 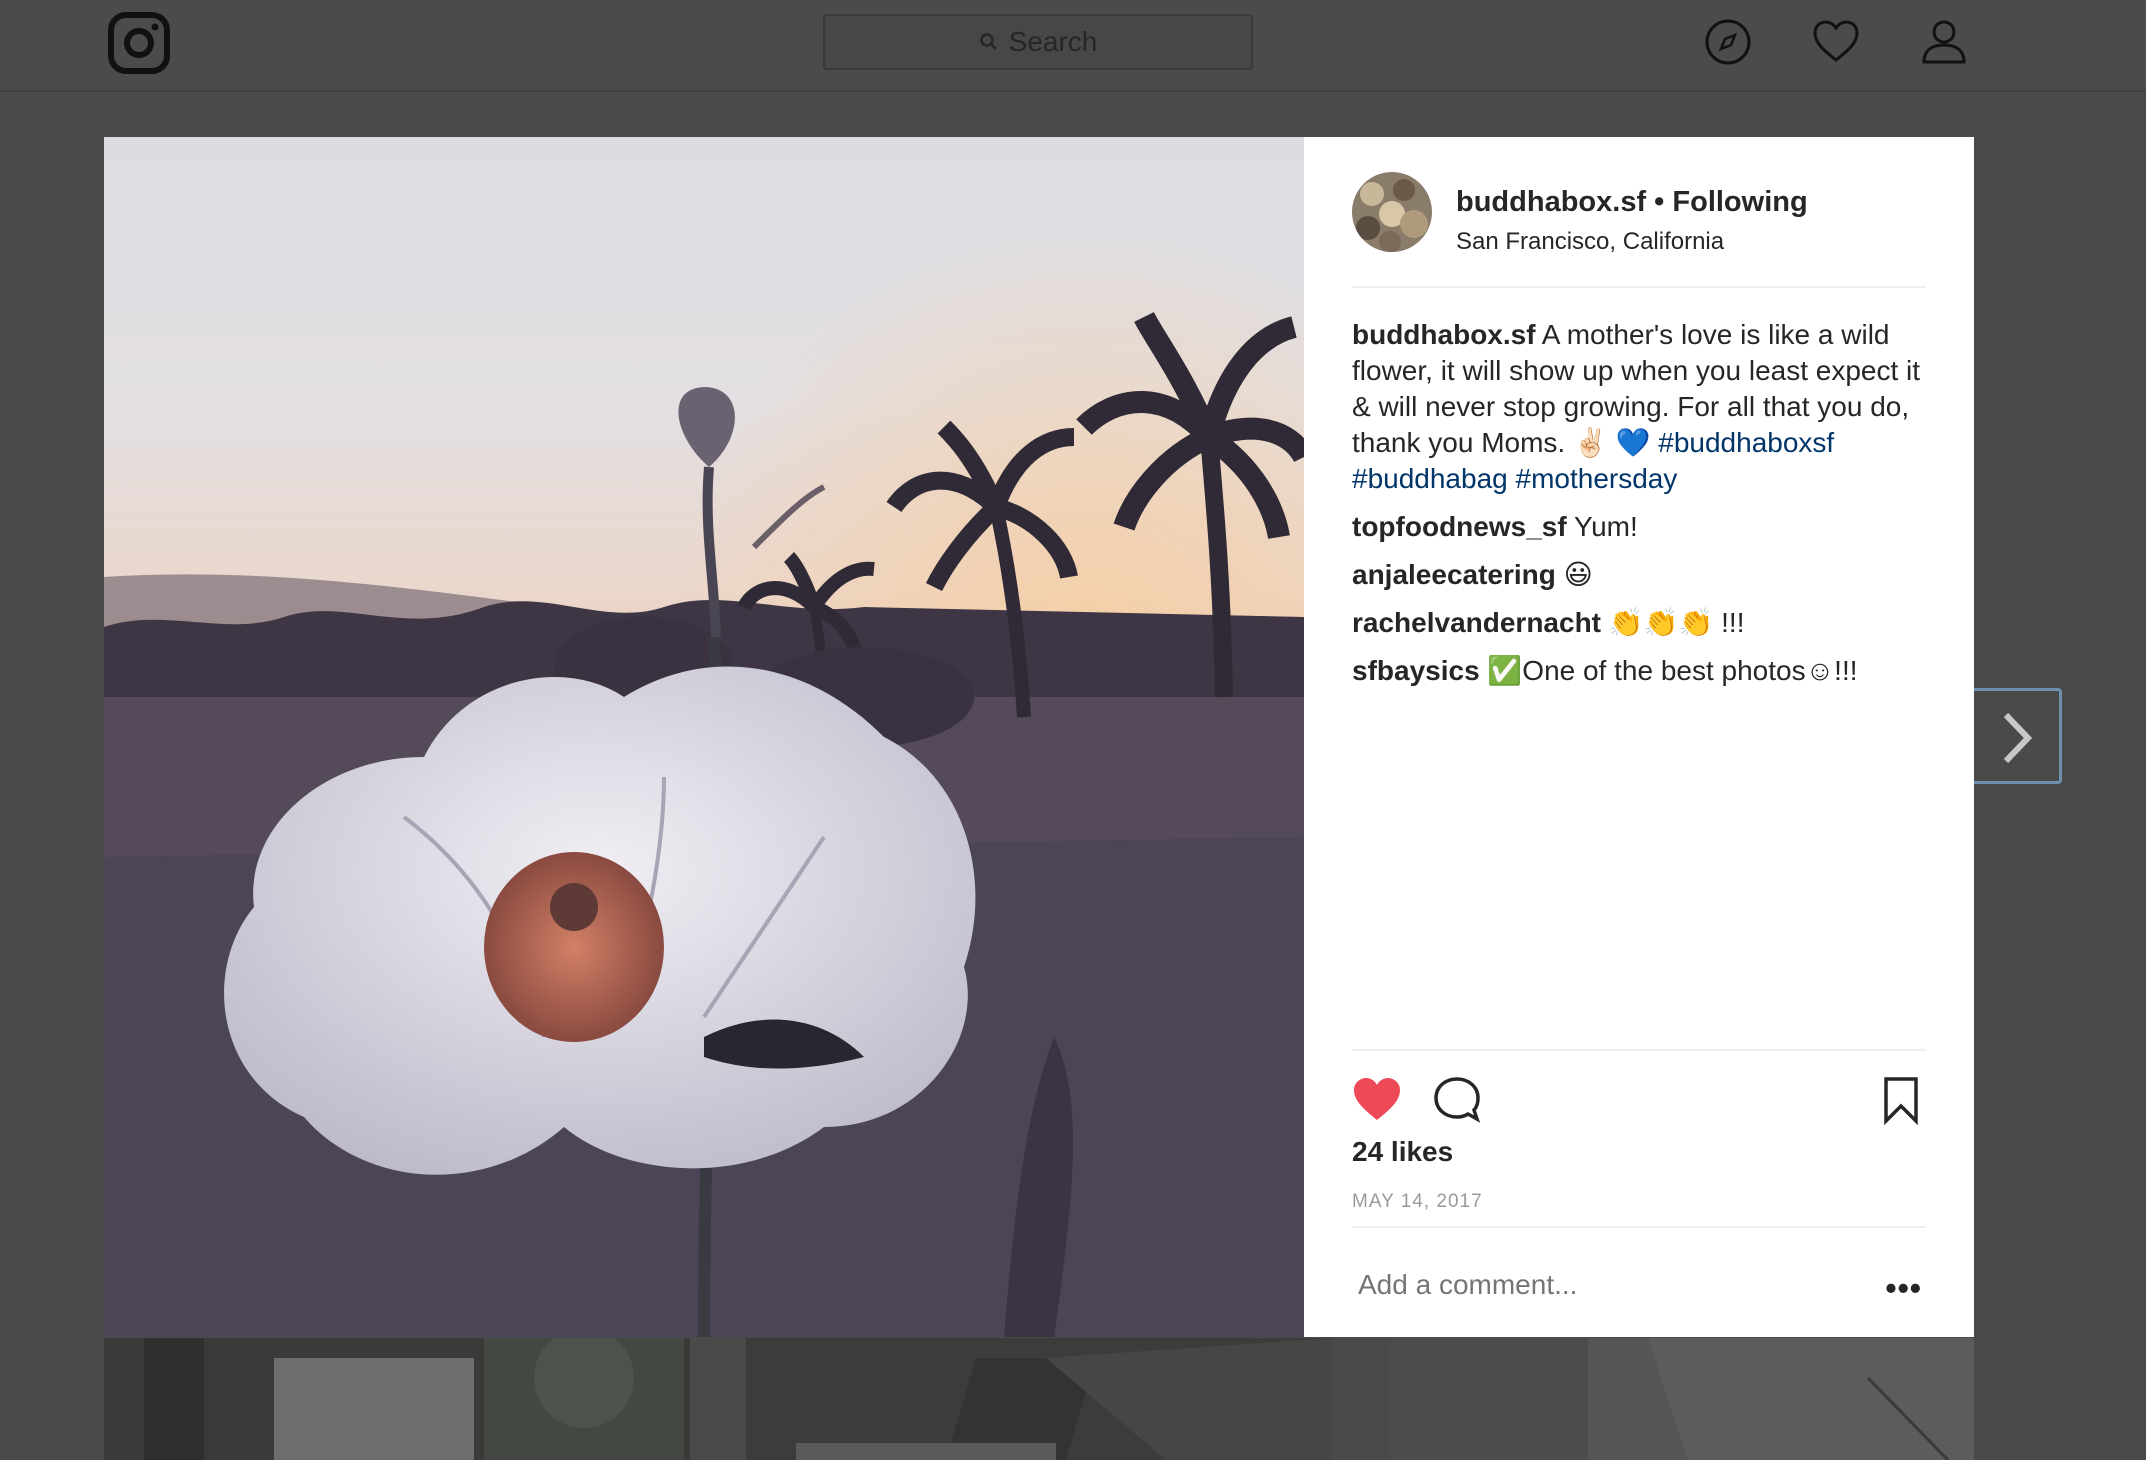 What do you see at coordinates (1417, 1202) in the screenshot?
I see `post-date: MAY 14, 2017` at bounding box center [1417, 1202].